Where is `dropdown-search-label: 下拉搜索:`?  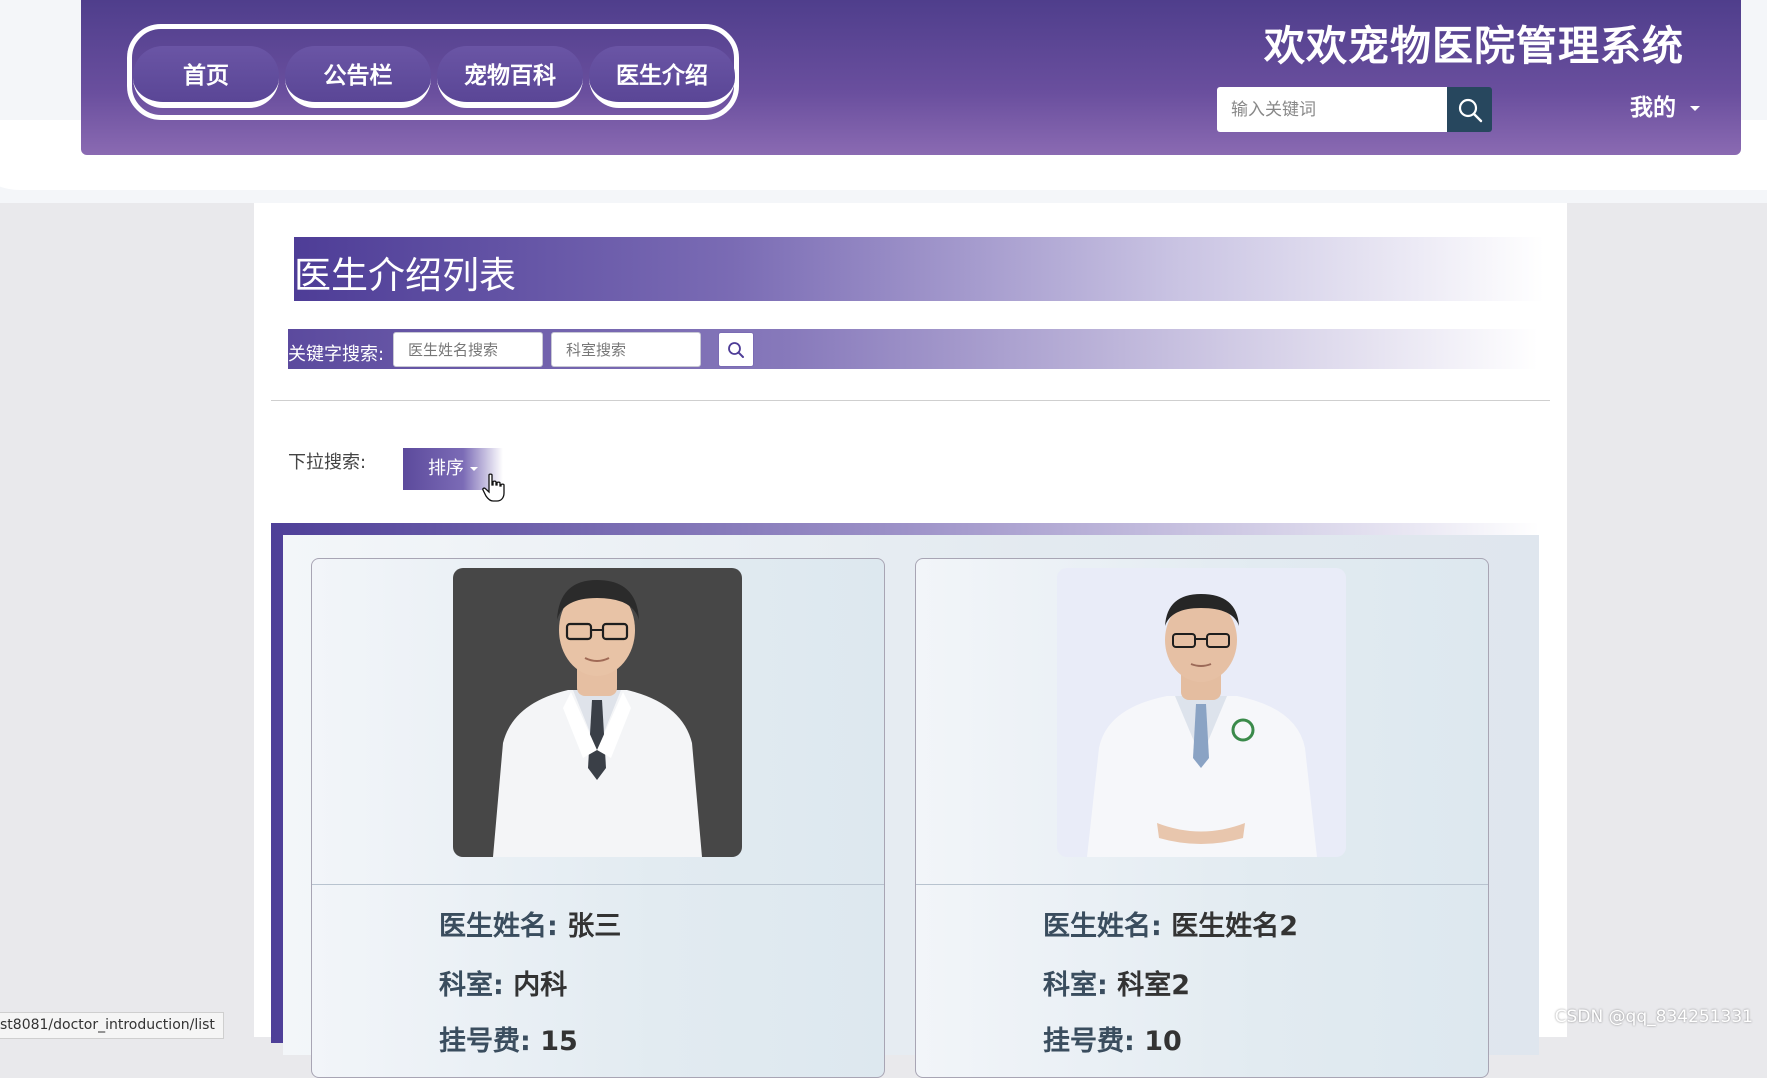
dropdown-search-label: 下拉搜索: is located at coordinates (327, 462).